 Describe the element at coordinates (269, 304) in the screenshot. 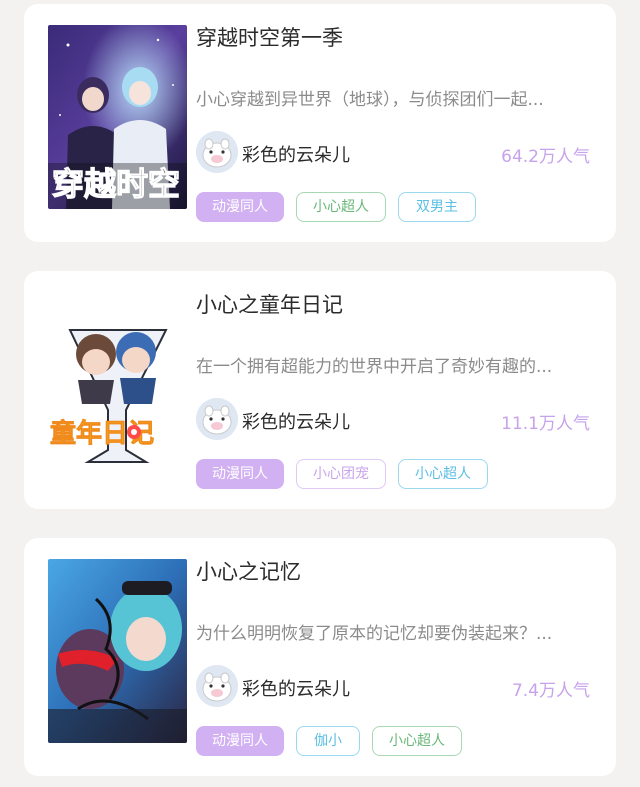

I see `book-title: 小心之童年日记` at that location.